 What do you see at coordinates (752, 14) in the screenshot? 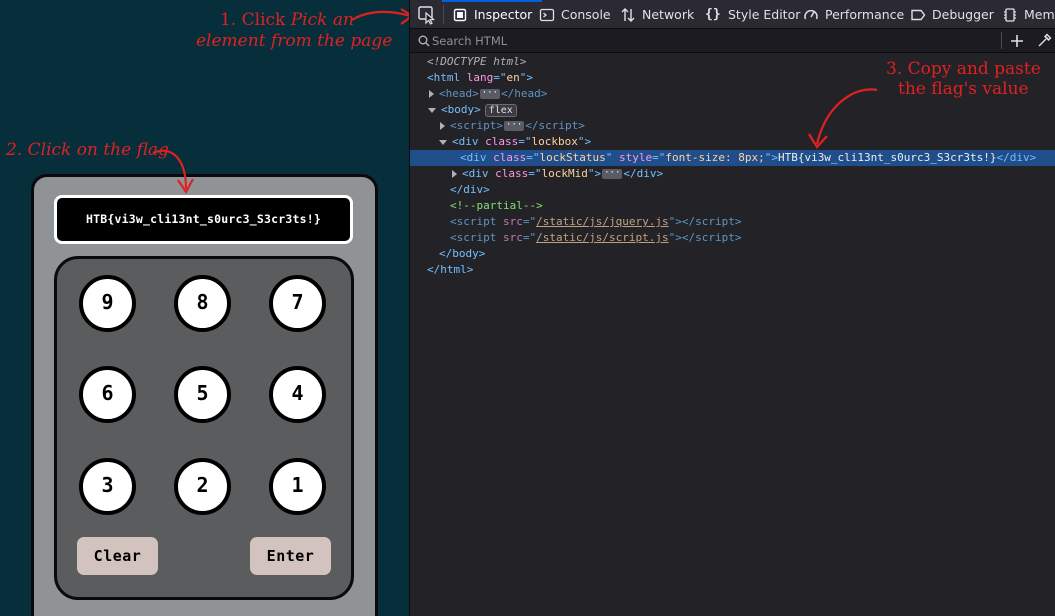
I see `tab-style-editor: {} Style Editor` at bounding box center [752, 14].